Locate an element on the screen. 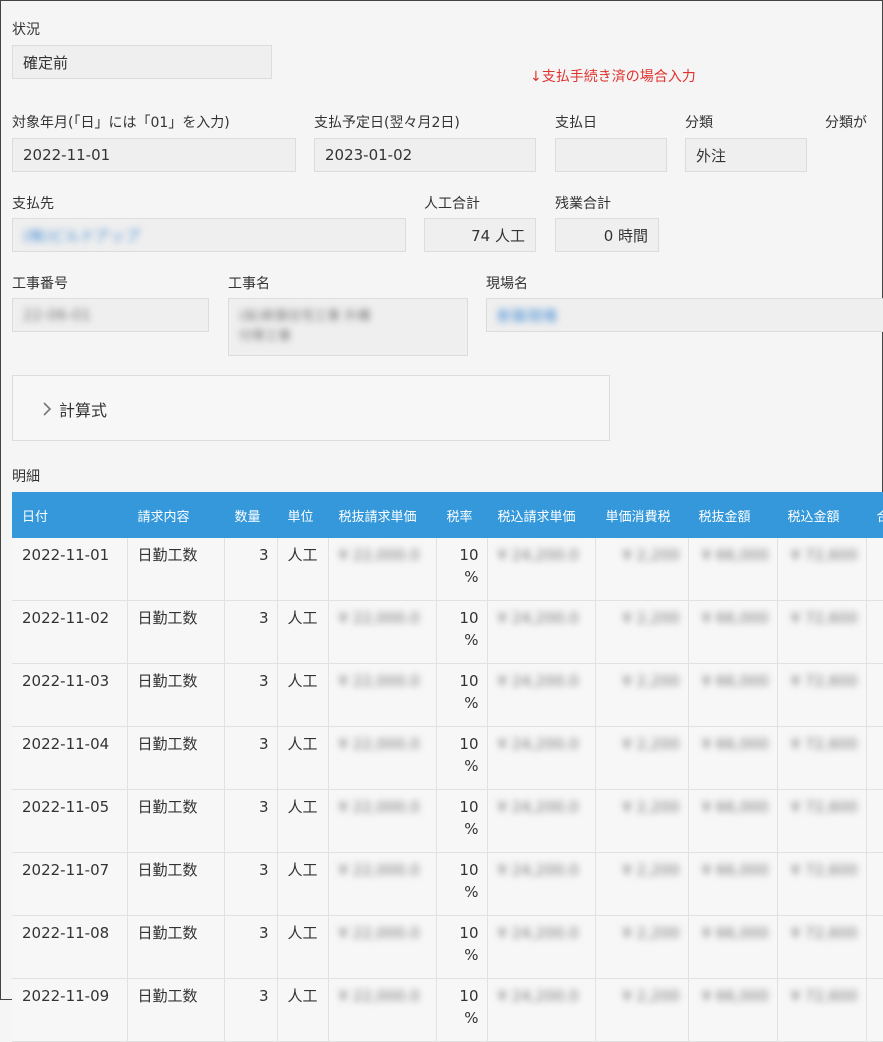  target-month-field: 2022-11-01 is located at coordinates (154, 155).